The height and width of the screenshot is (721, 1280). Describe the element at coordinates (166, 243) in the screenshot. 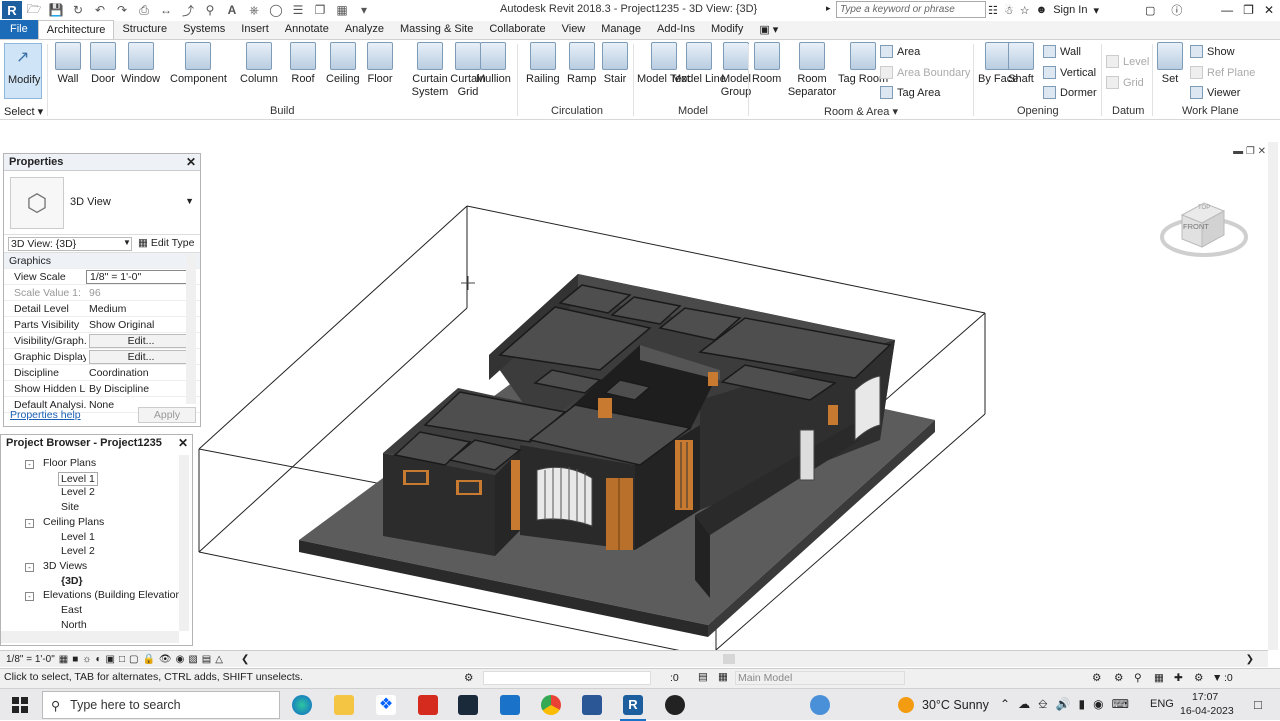

I see `edit-type-button: ▦ Edit Type` at that location.